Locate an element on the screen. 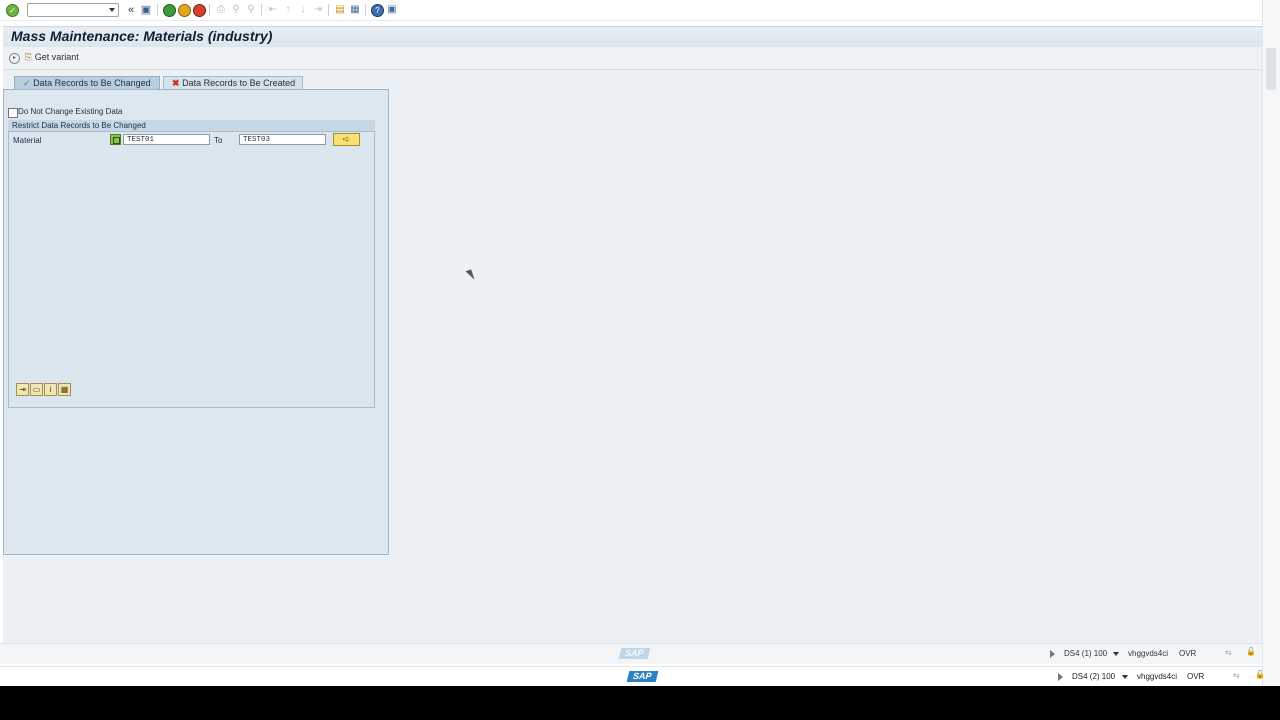 Image resolution: width=1280 pixels, height=720 pixels. customize-icon: ▣ is located at coordinates (392, 10).